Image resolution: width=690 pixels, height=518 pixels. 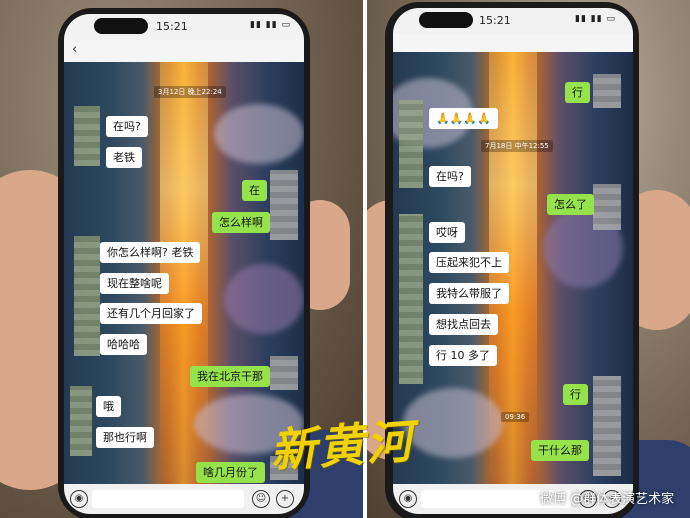 I want to click on chat-header, so click(x=513, y=43).